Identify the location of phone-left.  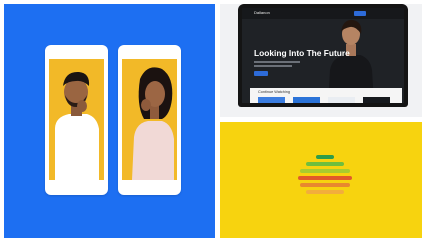
(76, 120).